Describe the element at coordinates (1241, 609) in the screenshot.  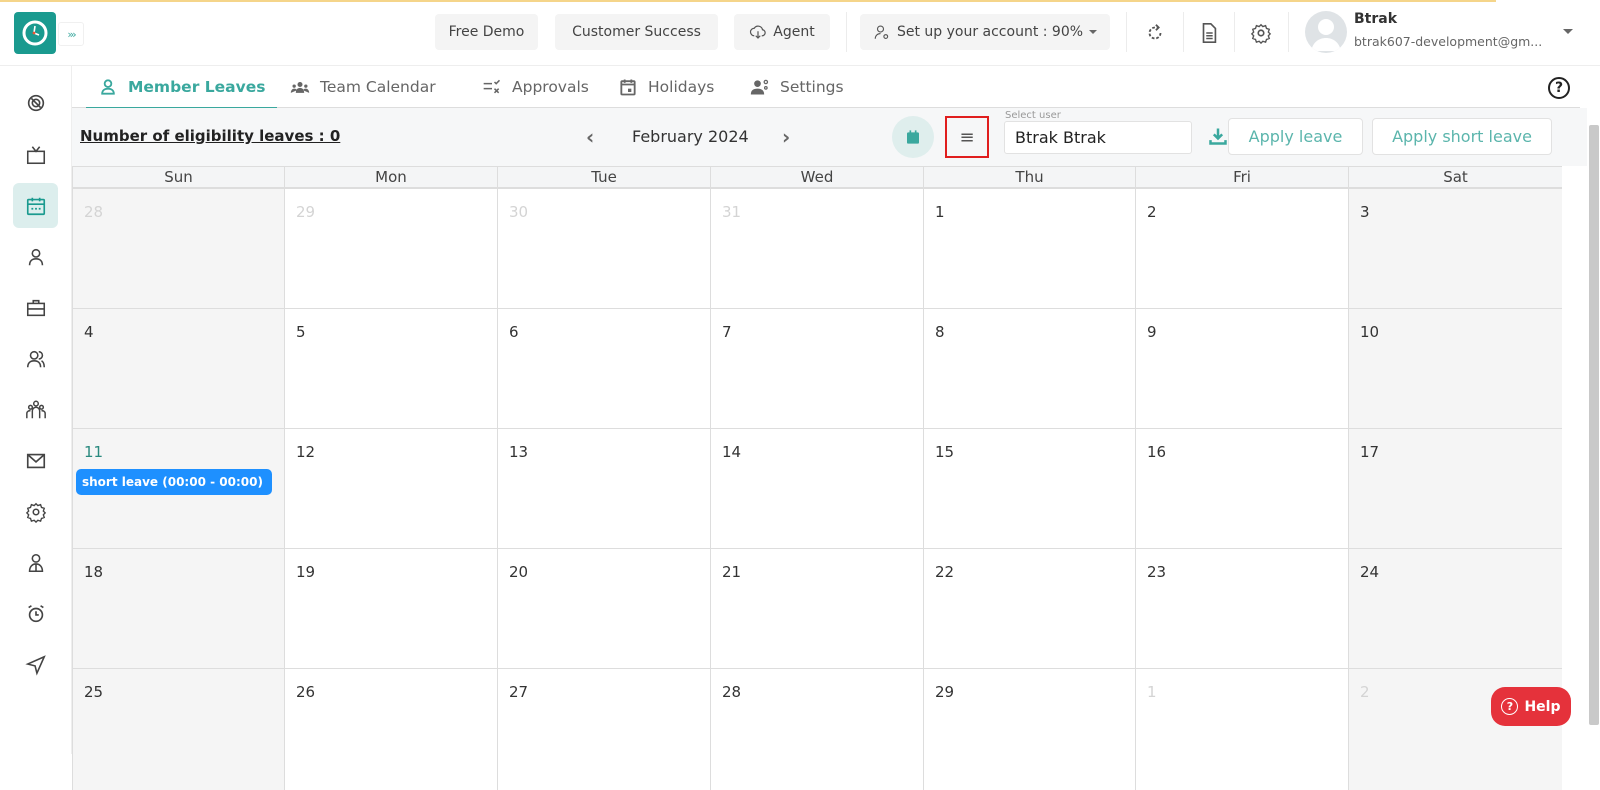
I see `day-cell: 23` at that location.